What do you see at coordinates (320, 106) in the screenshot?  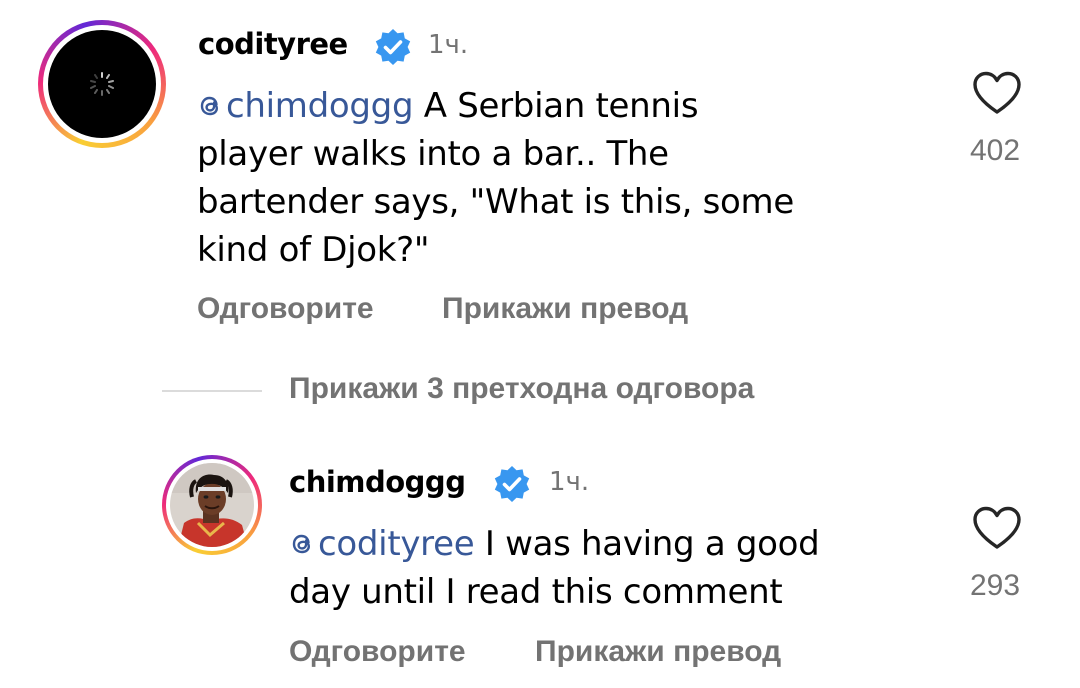 I see `mention-username: chimdoggg` at bounding box center [320, 106].